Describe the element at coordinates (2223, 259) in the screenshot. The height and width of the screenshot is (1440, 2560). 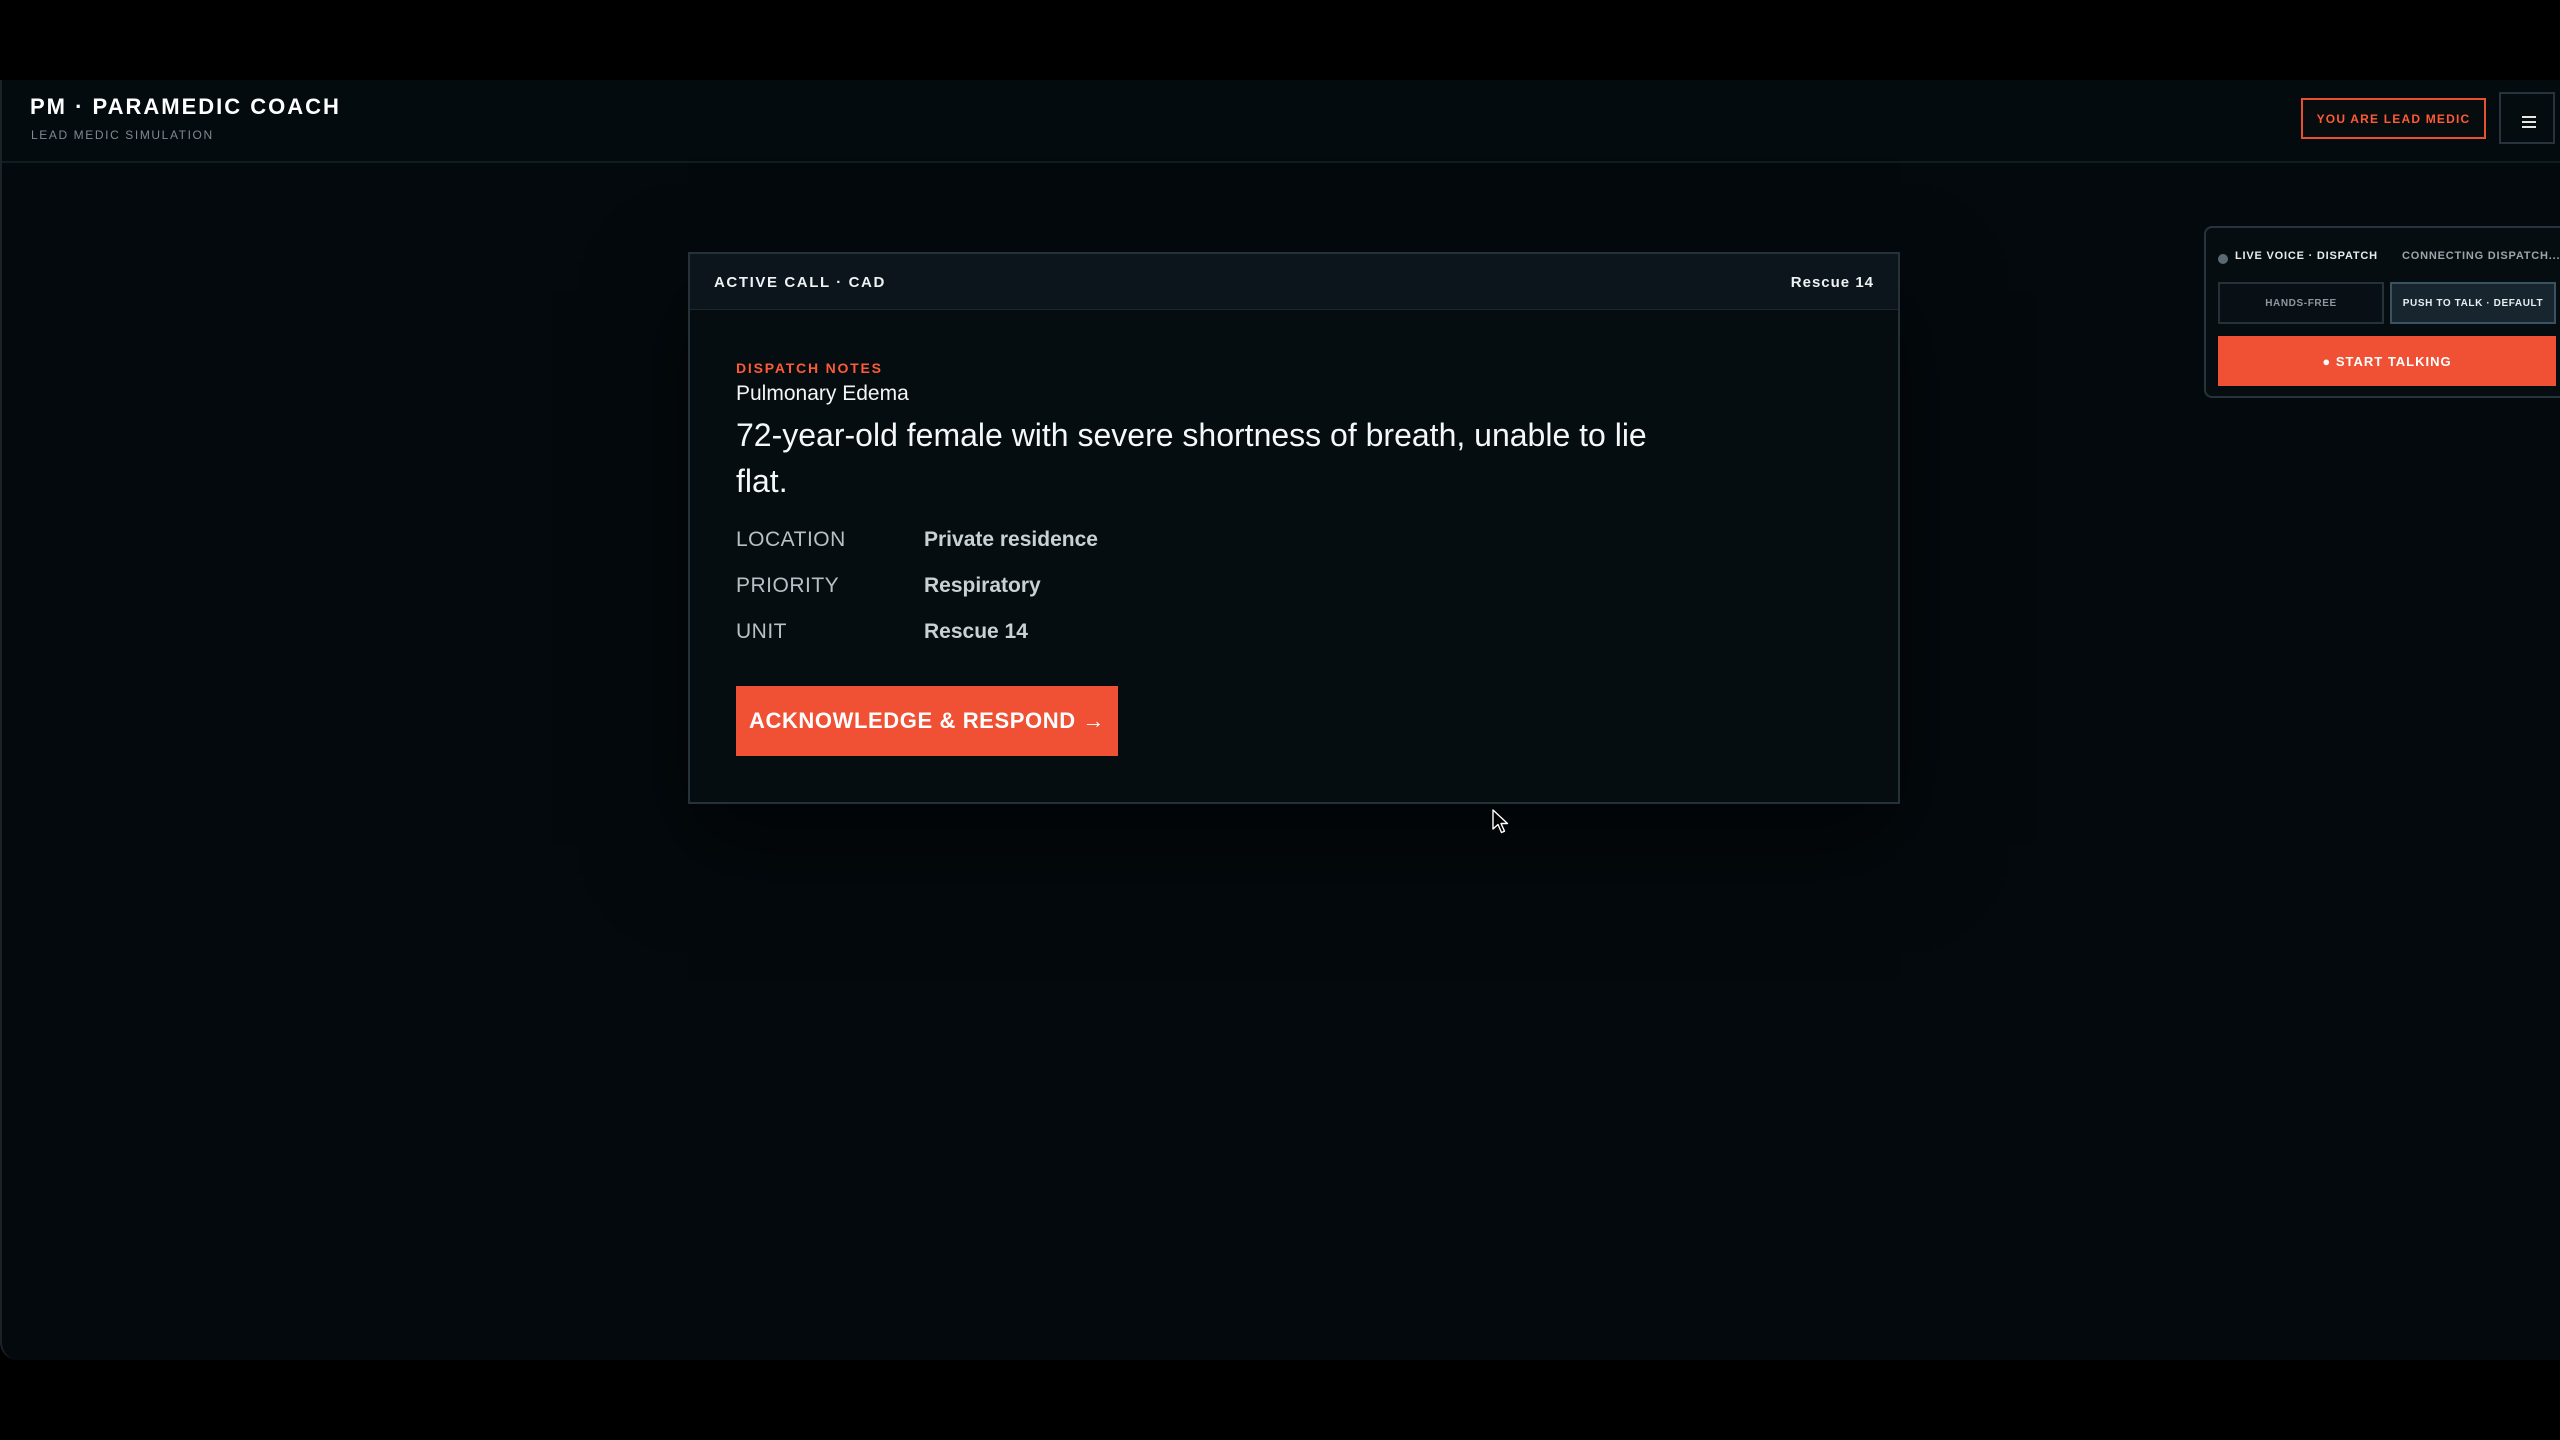
I see `connection-status-icon` at that location.